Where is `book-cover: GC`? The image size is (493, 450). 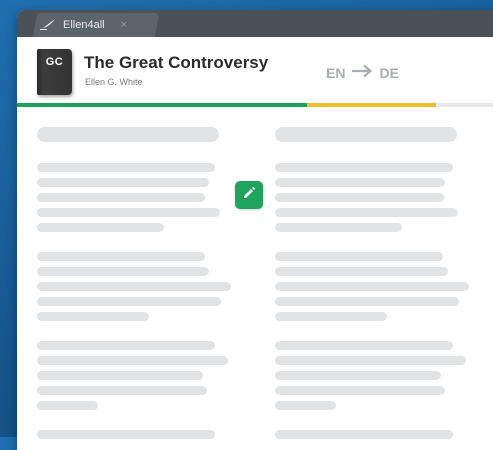
book-cover: GC is located at coordinates (54, 72).